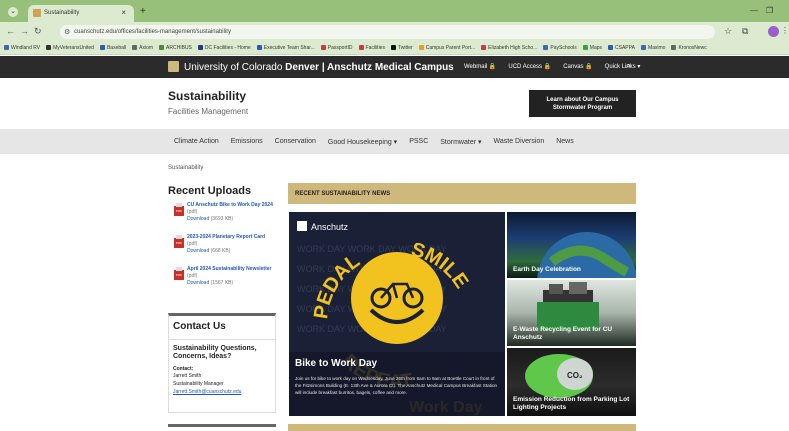  I want to click on nav-item: Emissions, so click(247, 141).